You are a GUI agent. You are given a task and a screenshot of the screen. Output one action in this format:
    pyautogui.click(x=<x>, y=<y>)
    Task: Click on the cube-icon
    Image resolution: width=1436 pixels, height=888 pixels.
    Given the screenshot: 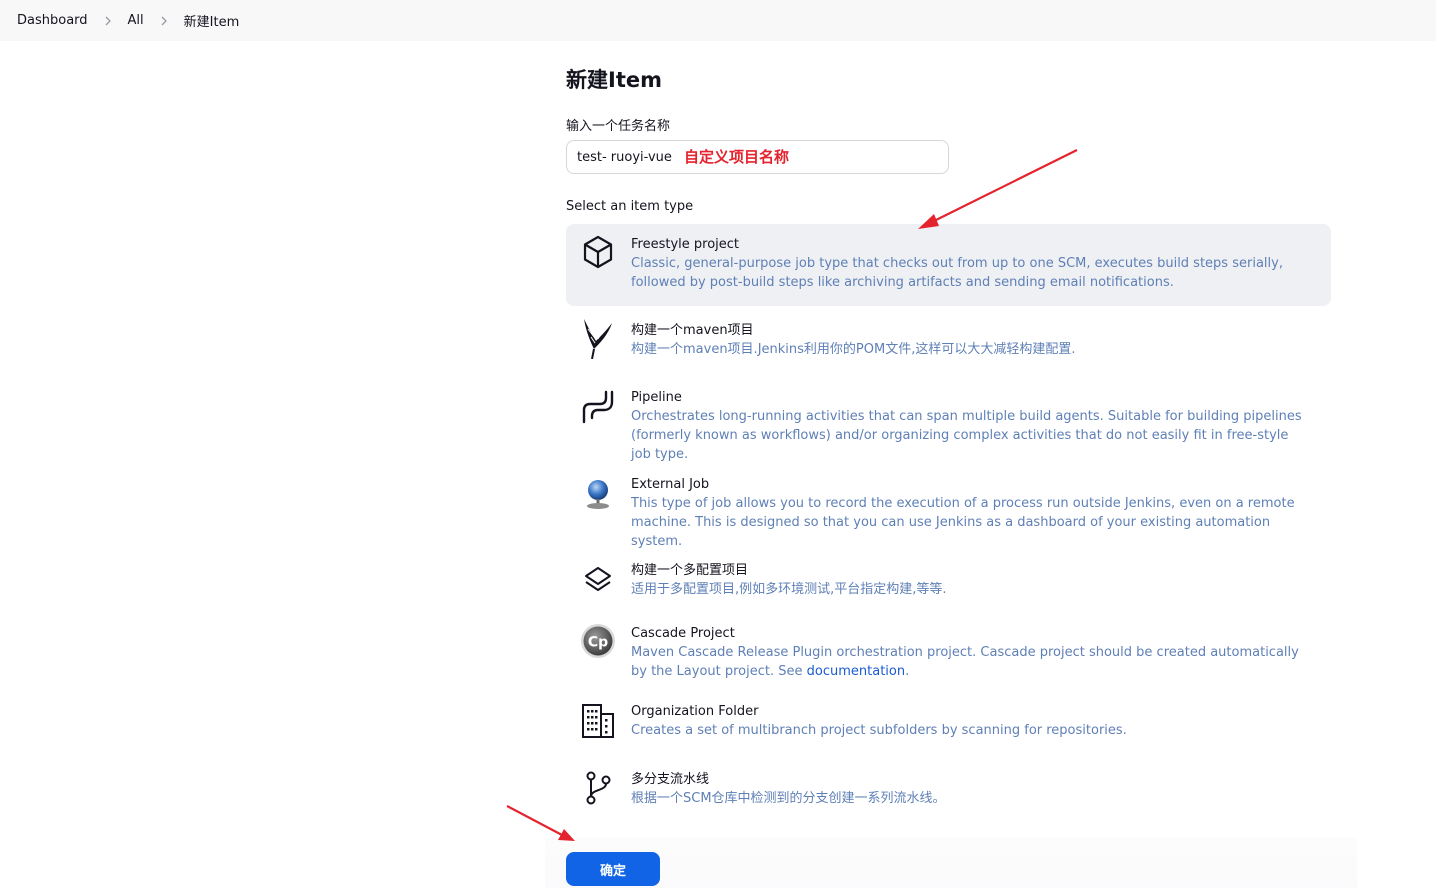 What is the action you would take?
    pyautogui.click(x=598, y=252)
    